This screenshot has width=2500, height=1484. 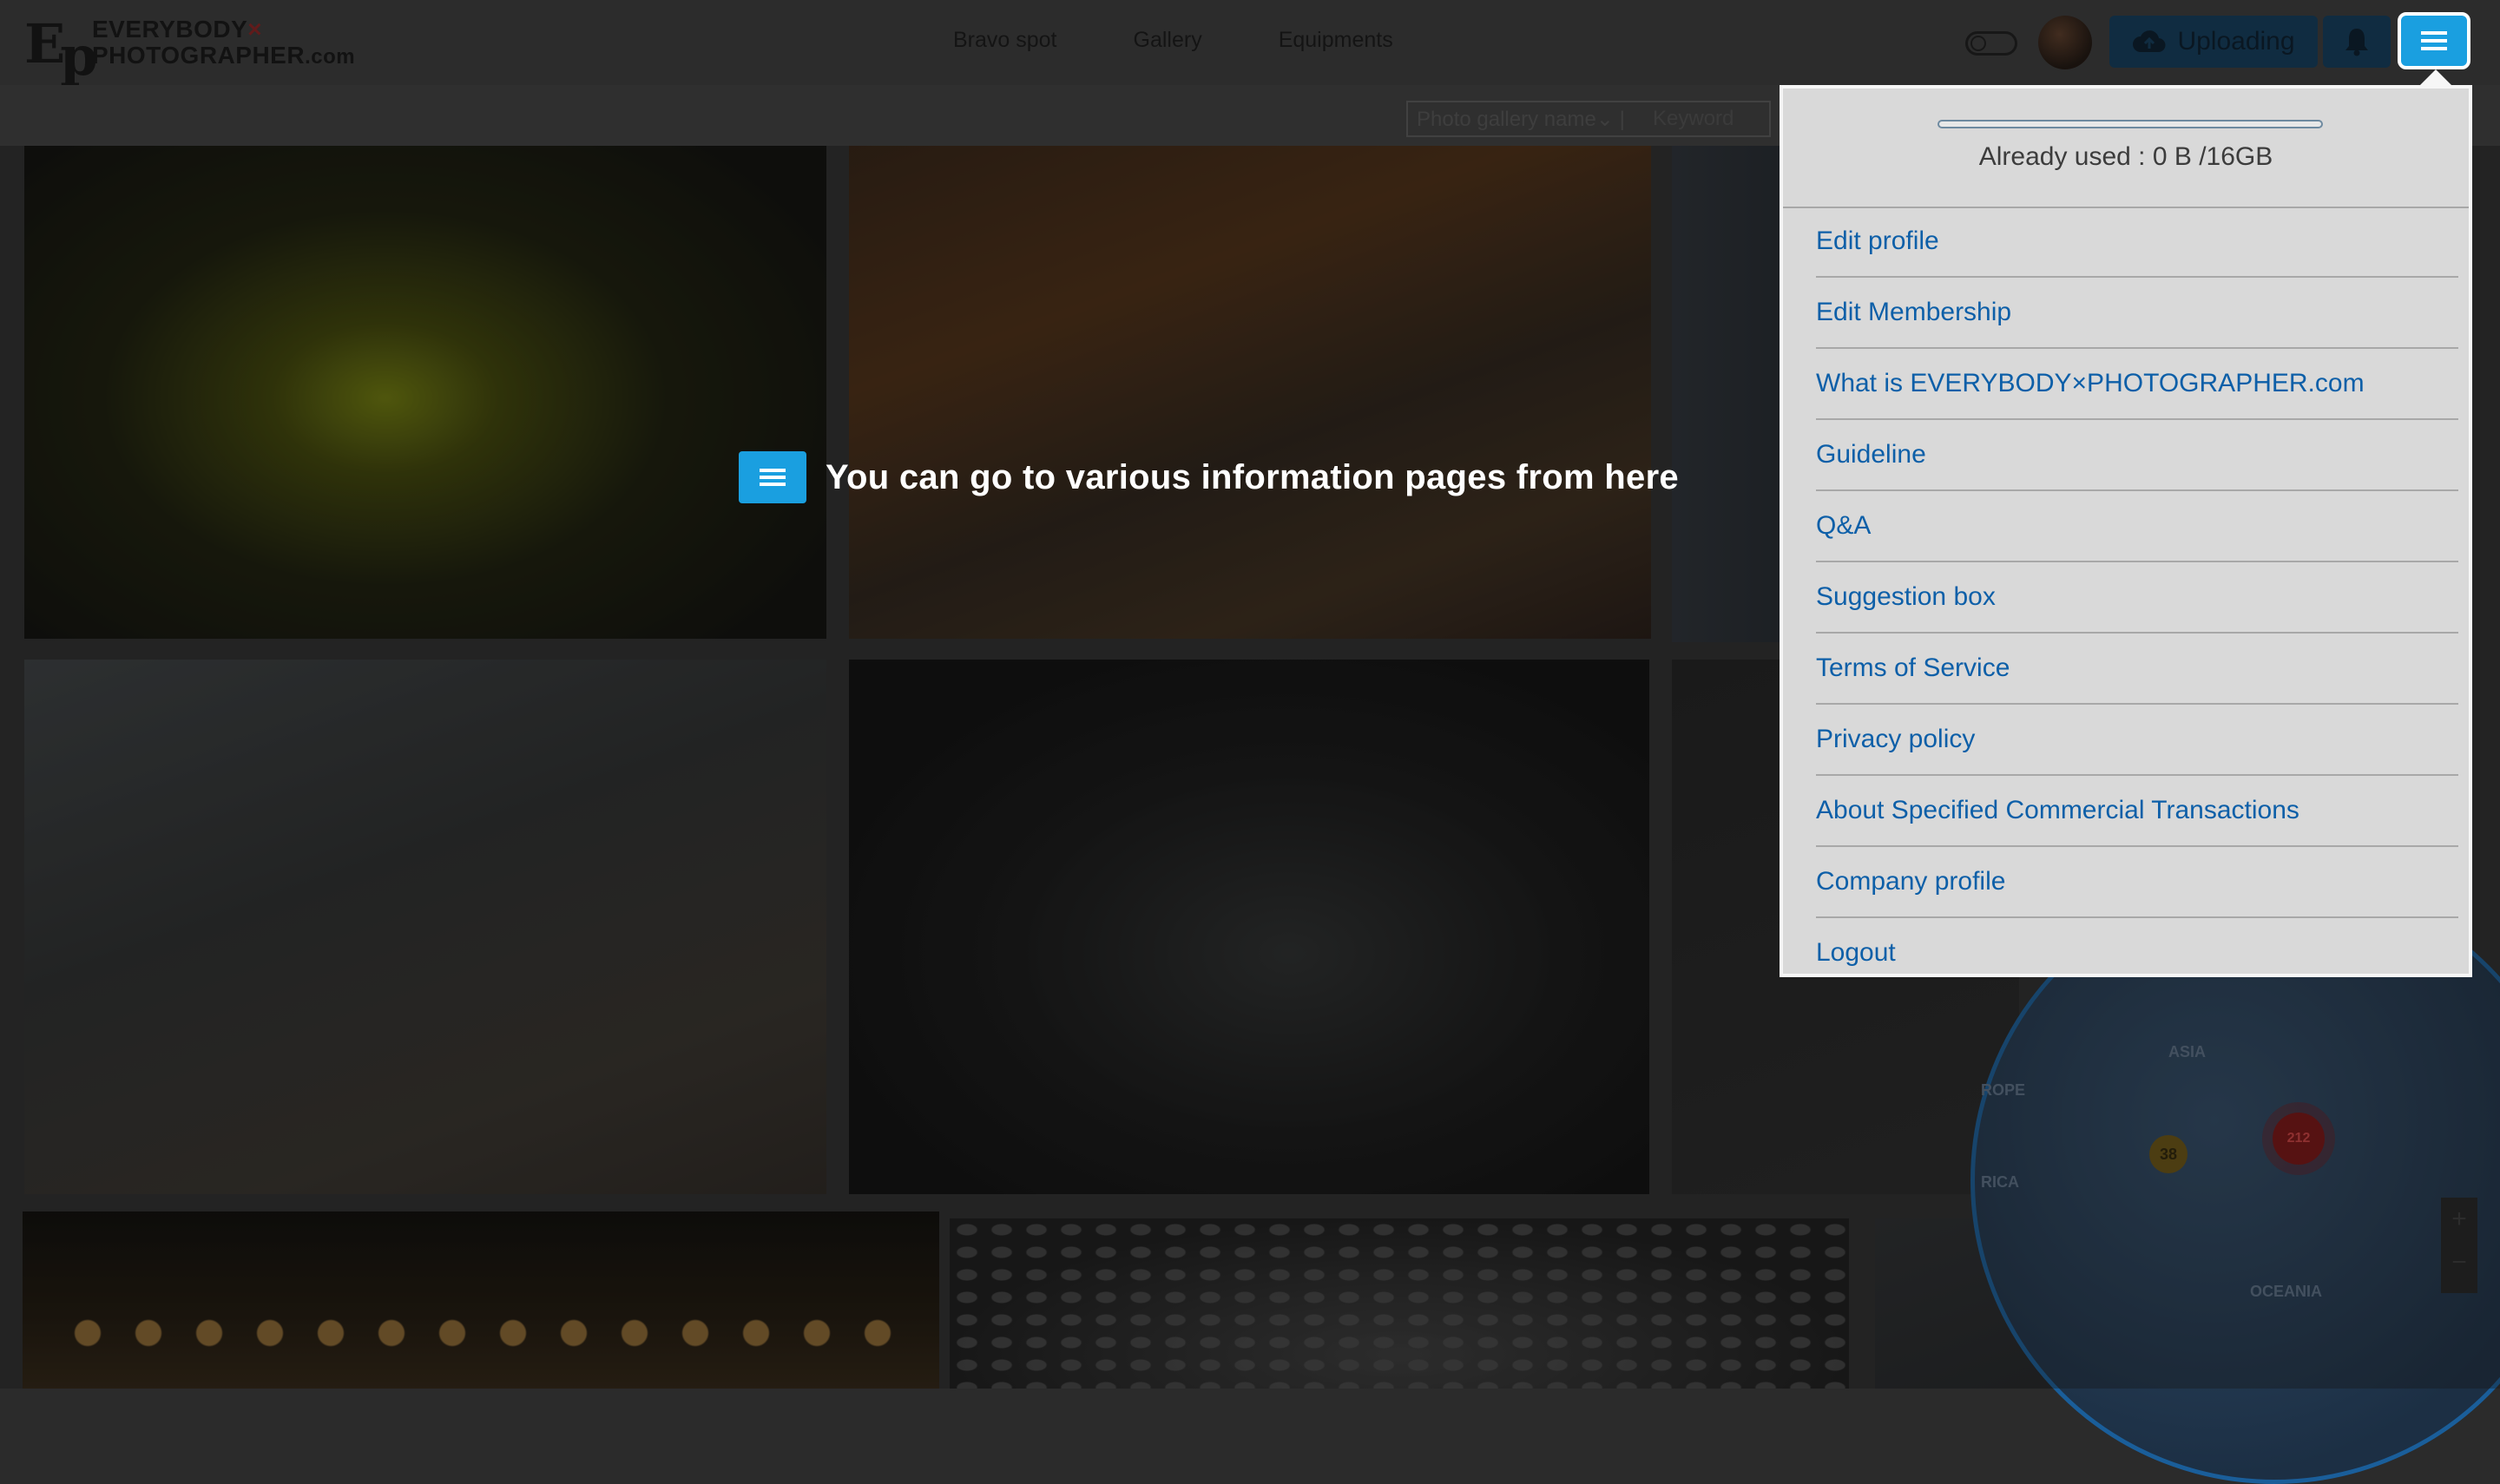 What do you see at coordinates (1843, 526) in the screenshot?
I see `menu-qa: Q&A` at bounding box center [1843, 526].